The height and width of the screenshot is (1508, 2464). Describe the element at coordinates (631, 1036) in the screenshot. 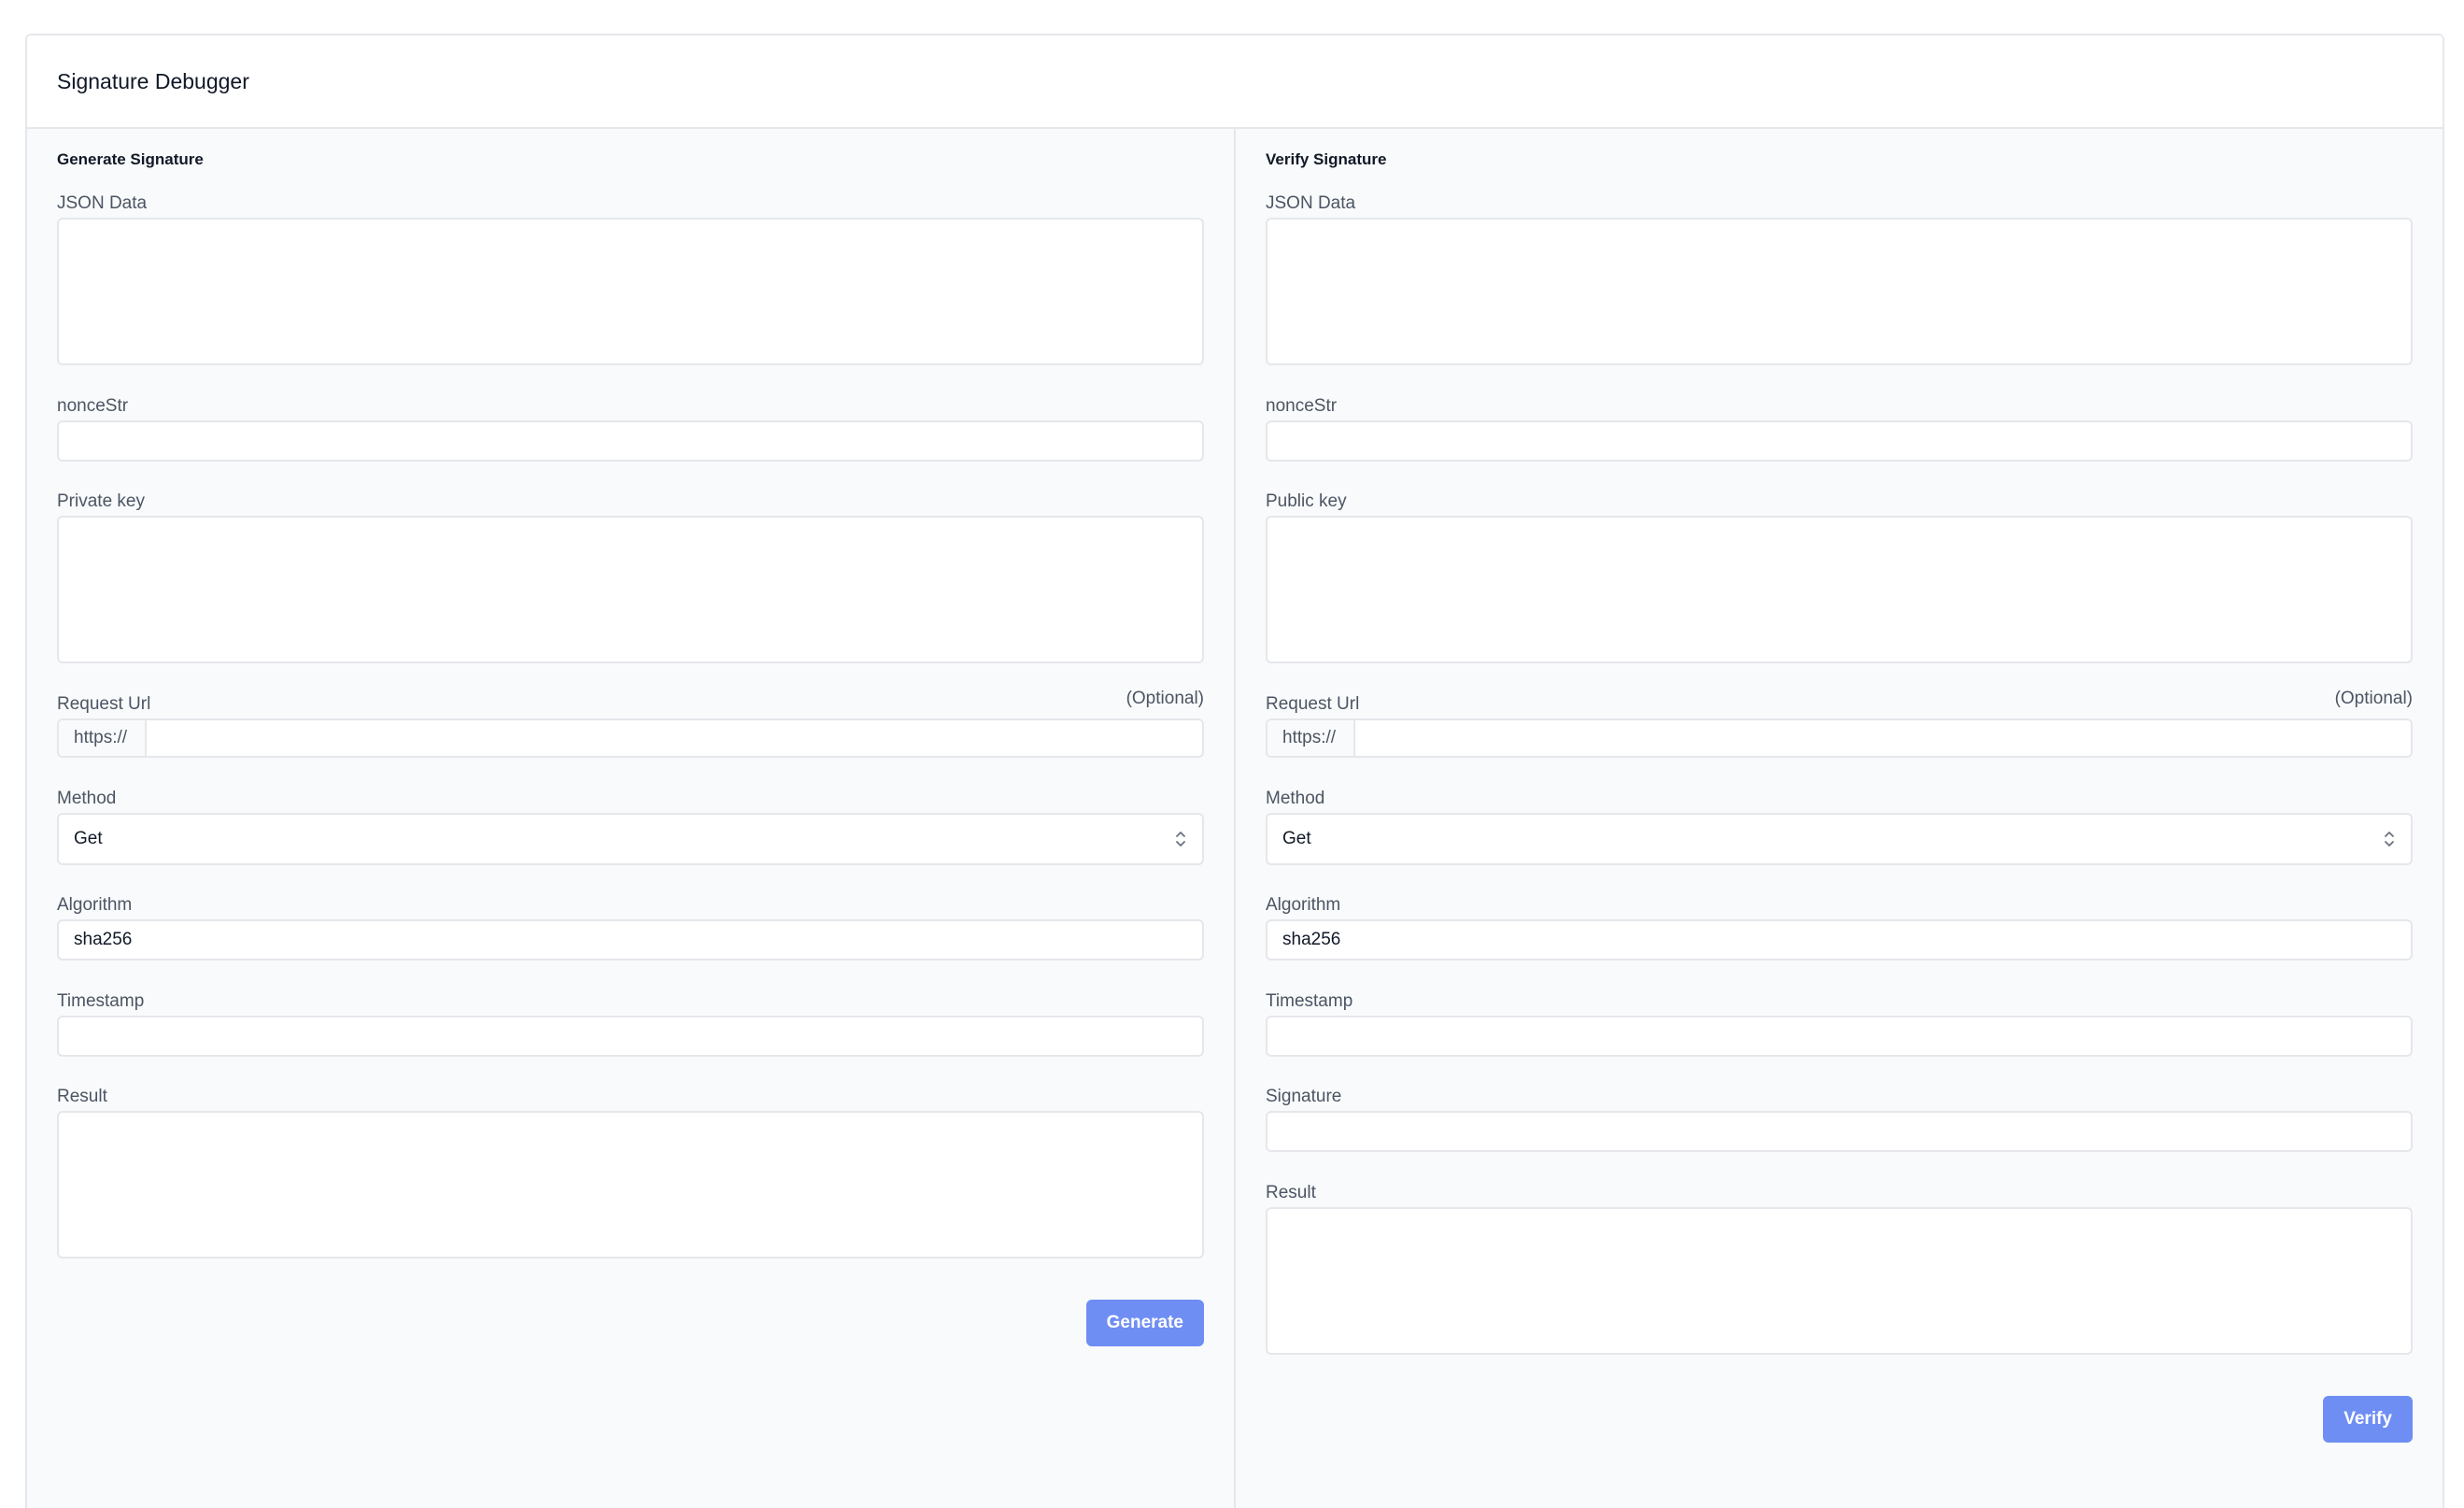

I see `generate-timestamp-input` at that location.